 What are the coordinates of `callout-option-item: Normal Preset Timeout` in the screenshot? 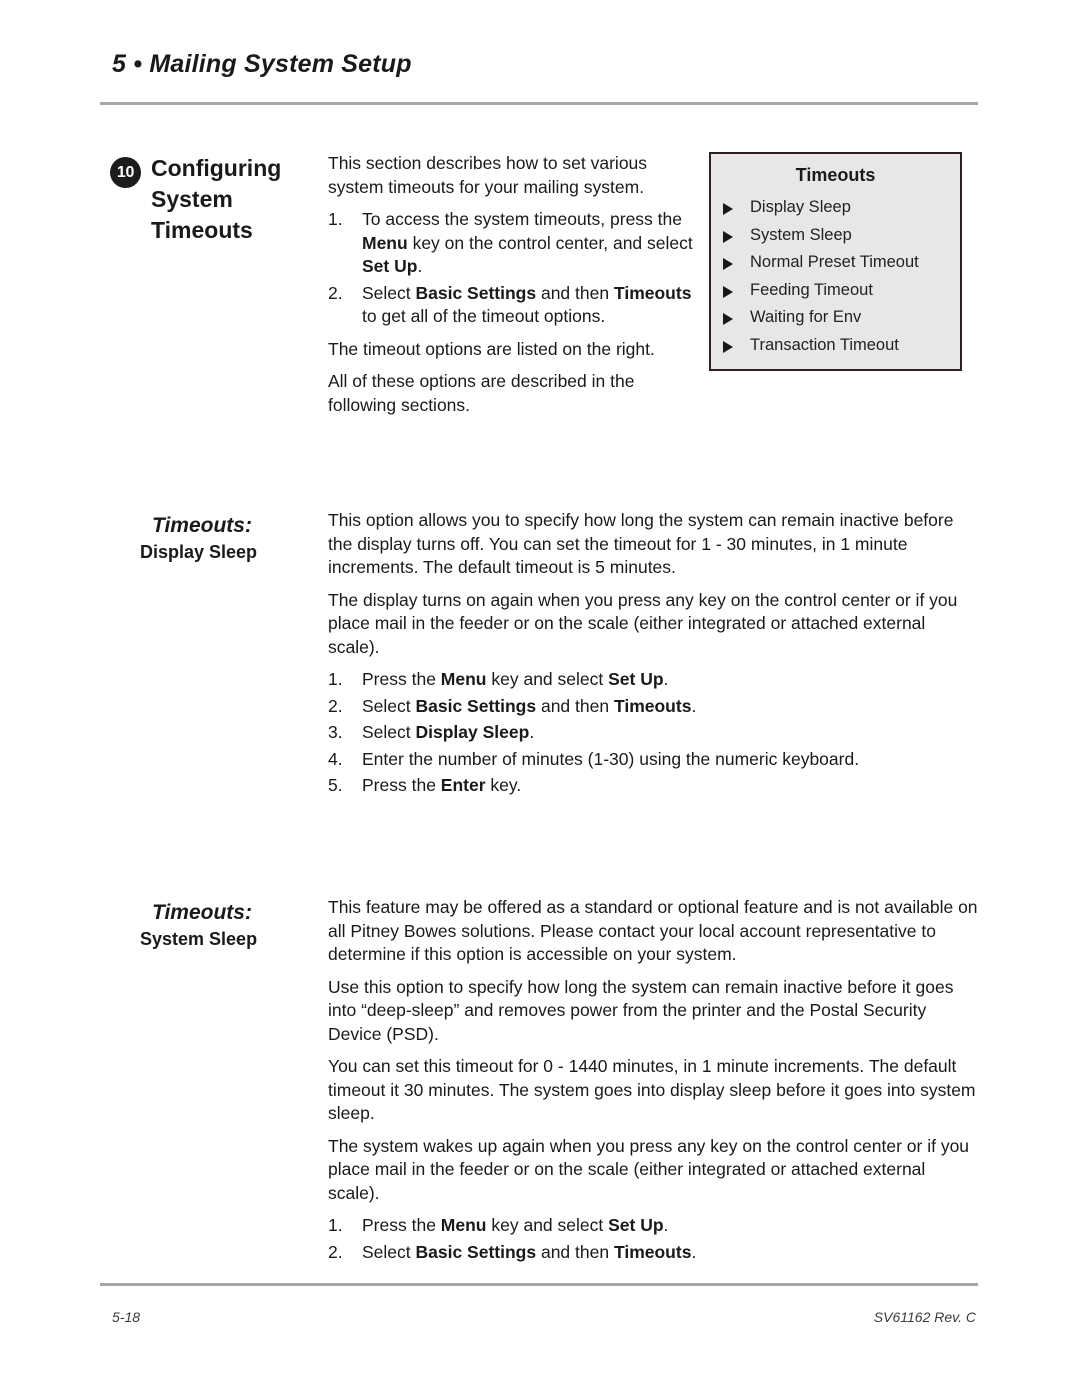 It's located at (835, 263).